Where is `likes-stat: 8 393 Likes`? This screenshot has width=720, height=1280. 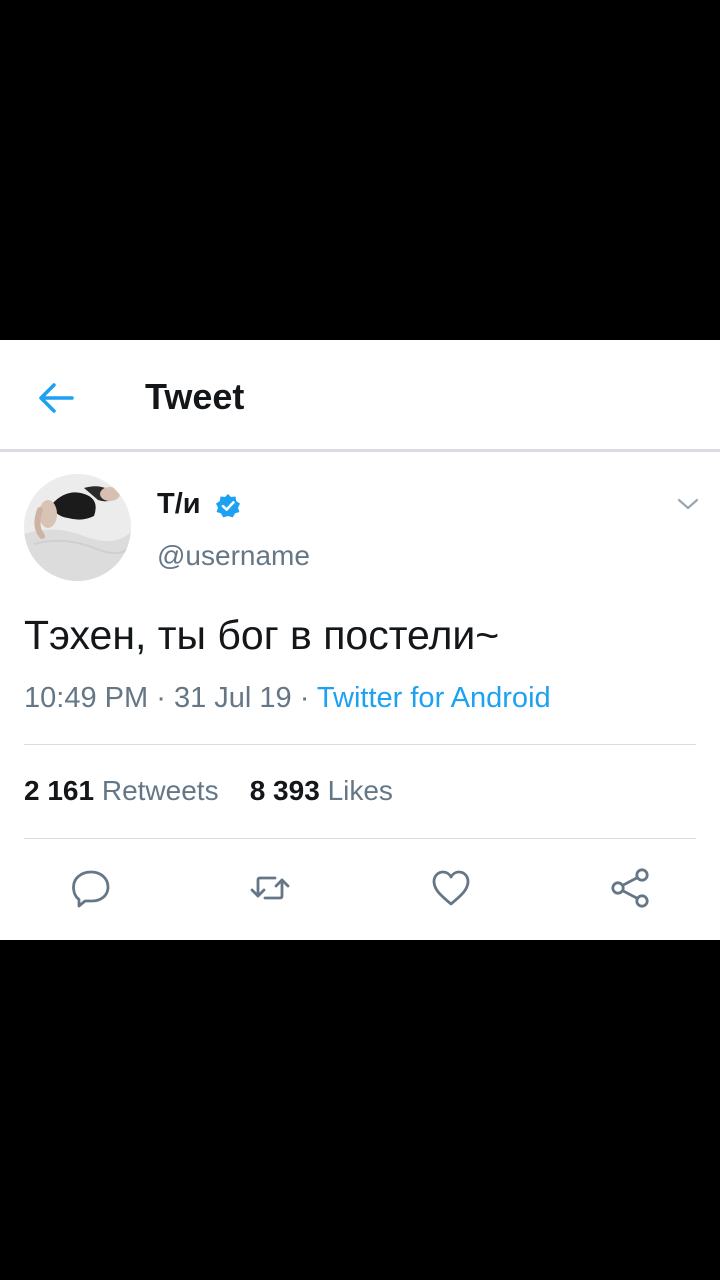 likes-stat: 8 393 Likes is located at coordinates (321, 790).